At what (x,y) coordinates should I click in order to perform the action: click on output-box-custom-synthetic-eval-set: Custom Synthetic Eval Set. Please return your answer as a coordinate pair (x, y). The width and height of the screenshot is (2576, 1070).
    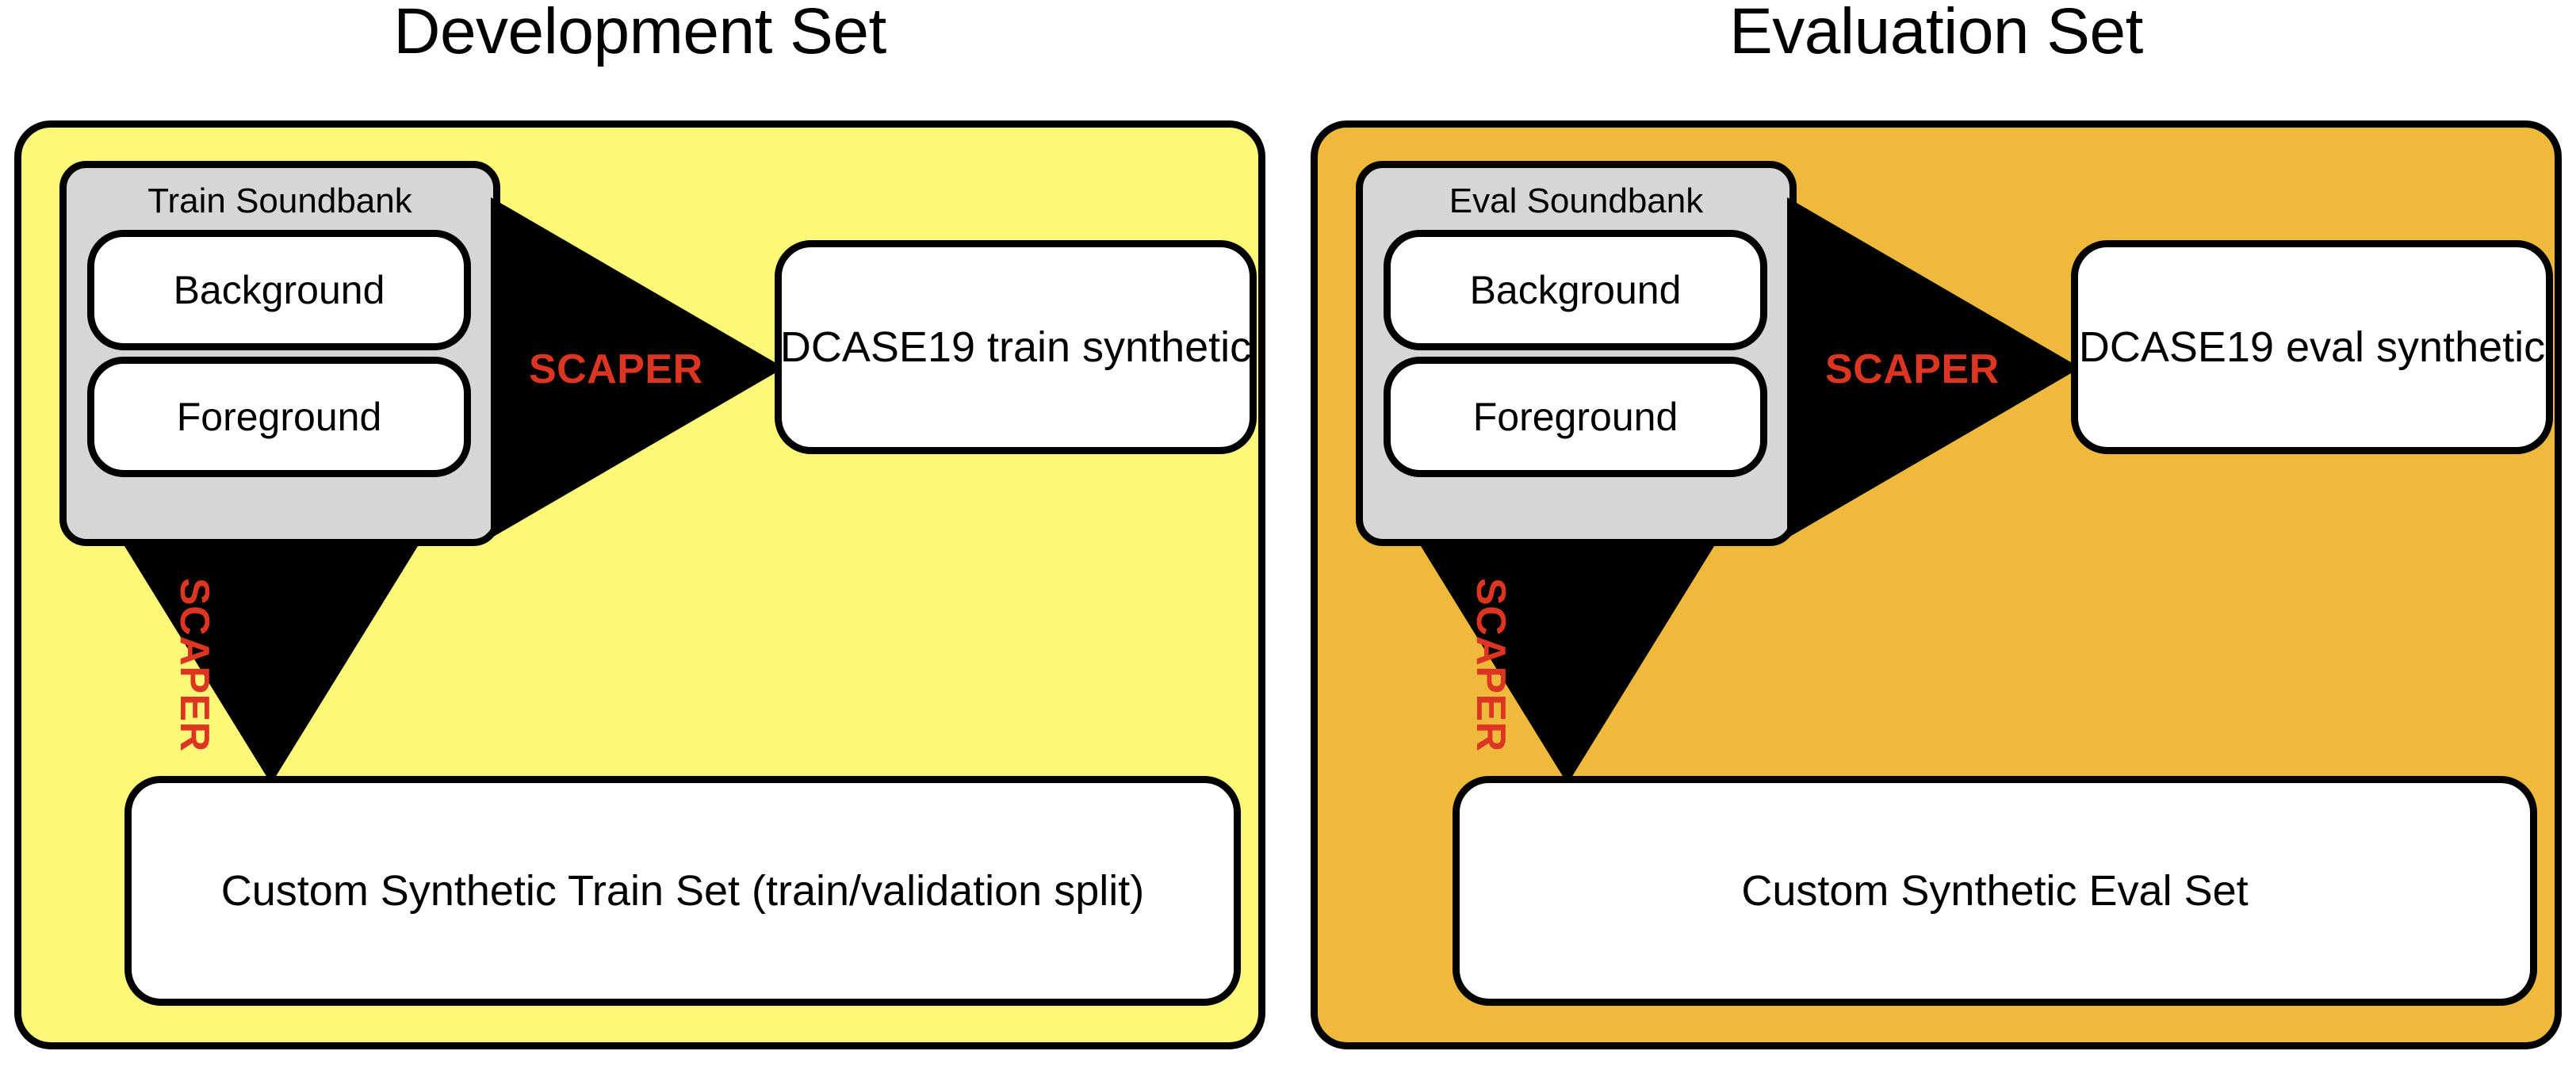
    Looking at the image, I should click on (1995, 891).